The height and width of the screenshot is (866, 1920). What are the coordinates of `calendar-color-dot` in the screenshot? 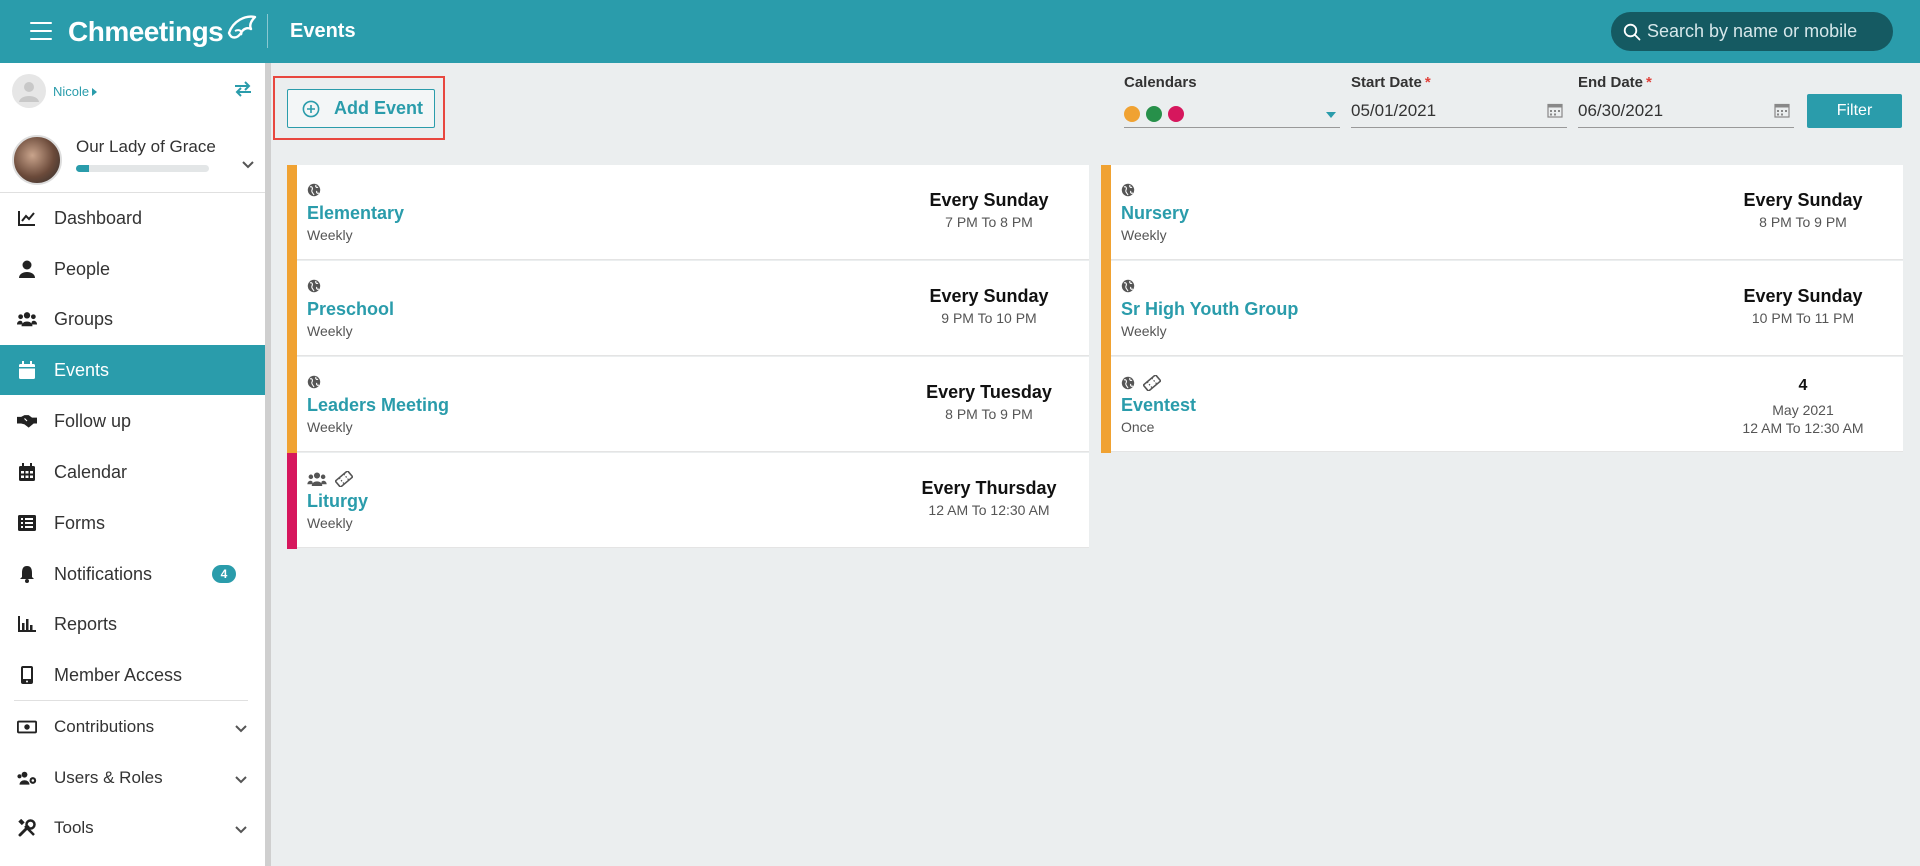 It's located at (1176, 114).